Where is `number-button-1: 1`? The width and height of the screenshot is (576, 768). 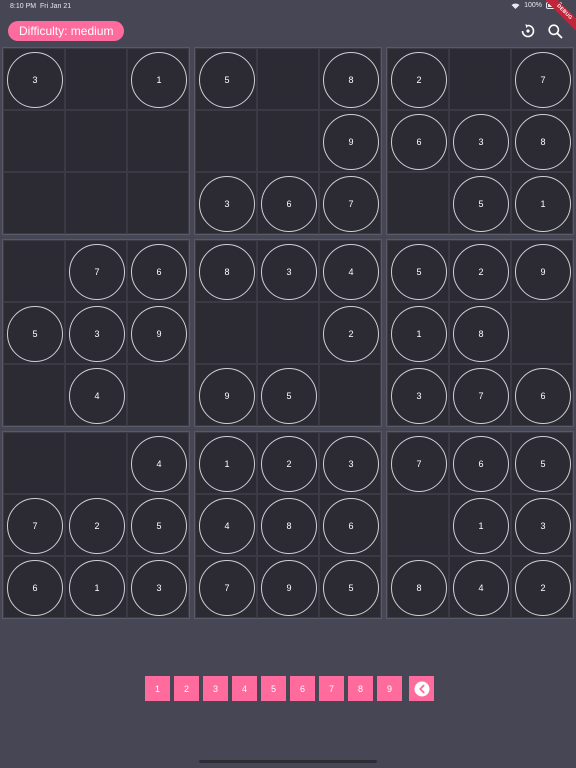
number-button-1: 1 is located at coordinates (157, 688).